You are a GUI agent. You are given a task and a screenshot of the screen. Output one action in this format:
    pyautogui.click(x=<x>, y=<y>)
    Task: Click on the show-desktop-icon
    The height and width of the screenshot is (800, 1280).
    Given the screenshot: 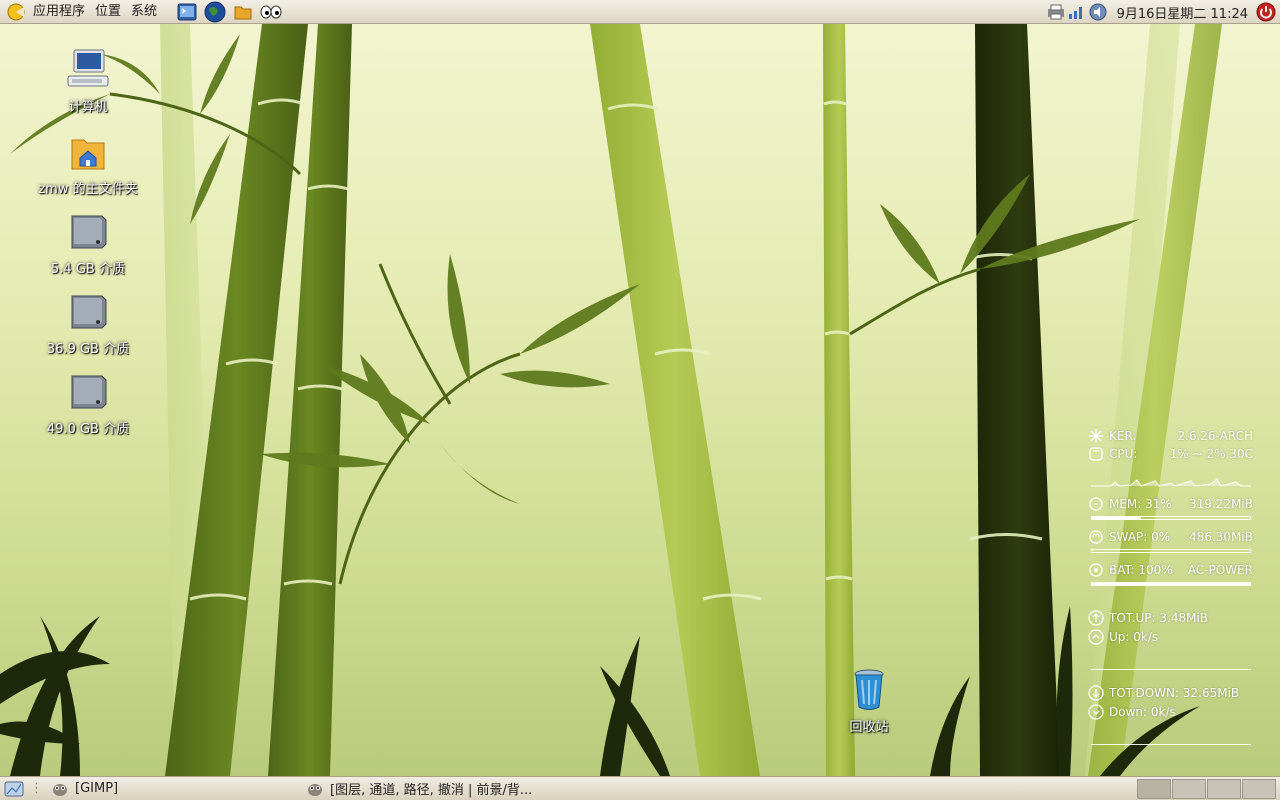 What is the action you would take?
    pyautogui.click(x=14, y=788)
    